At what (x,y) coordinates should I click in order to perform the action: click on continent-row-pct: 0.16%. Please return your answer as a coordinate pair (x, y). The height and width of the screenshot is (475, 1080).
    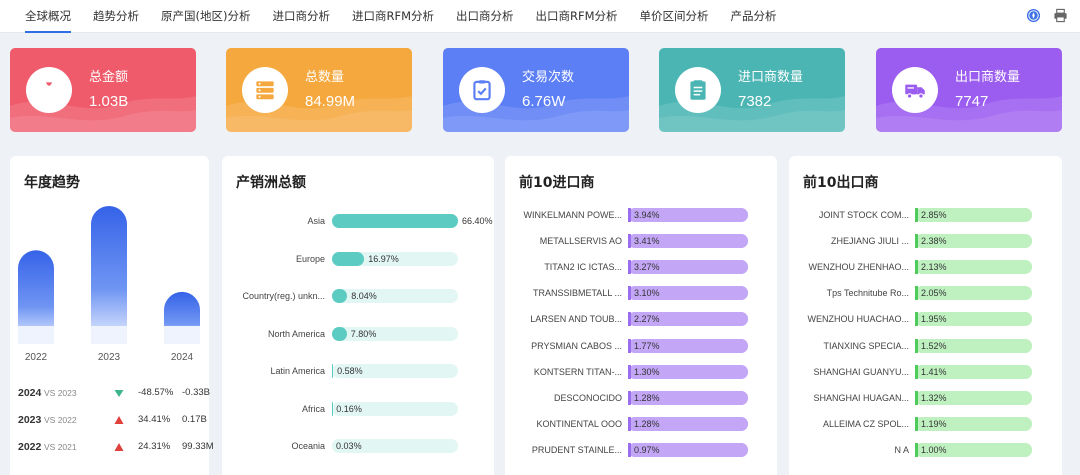
    Looking at the image, I should click on (349, 408).